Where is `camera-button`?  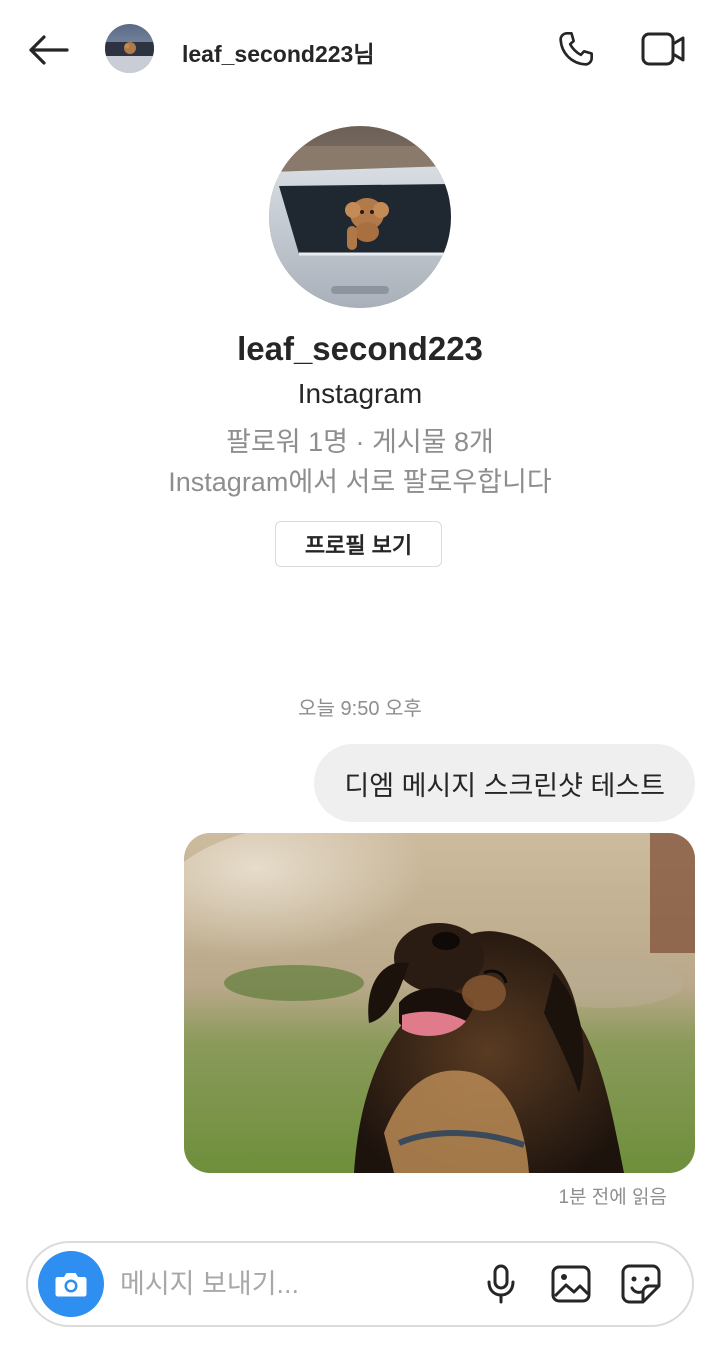
camera-button is located at coordinates (71, 1284).